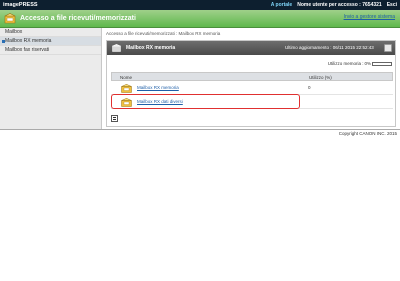 This screenshot has height=281, width=400. What do you see at coordinates (126, 77) in the screenshot?
I see `column-header-name: Nome` at bounding box center [126, 77].